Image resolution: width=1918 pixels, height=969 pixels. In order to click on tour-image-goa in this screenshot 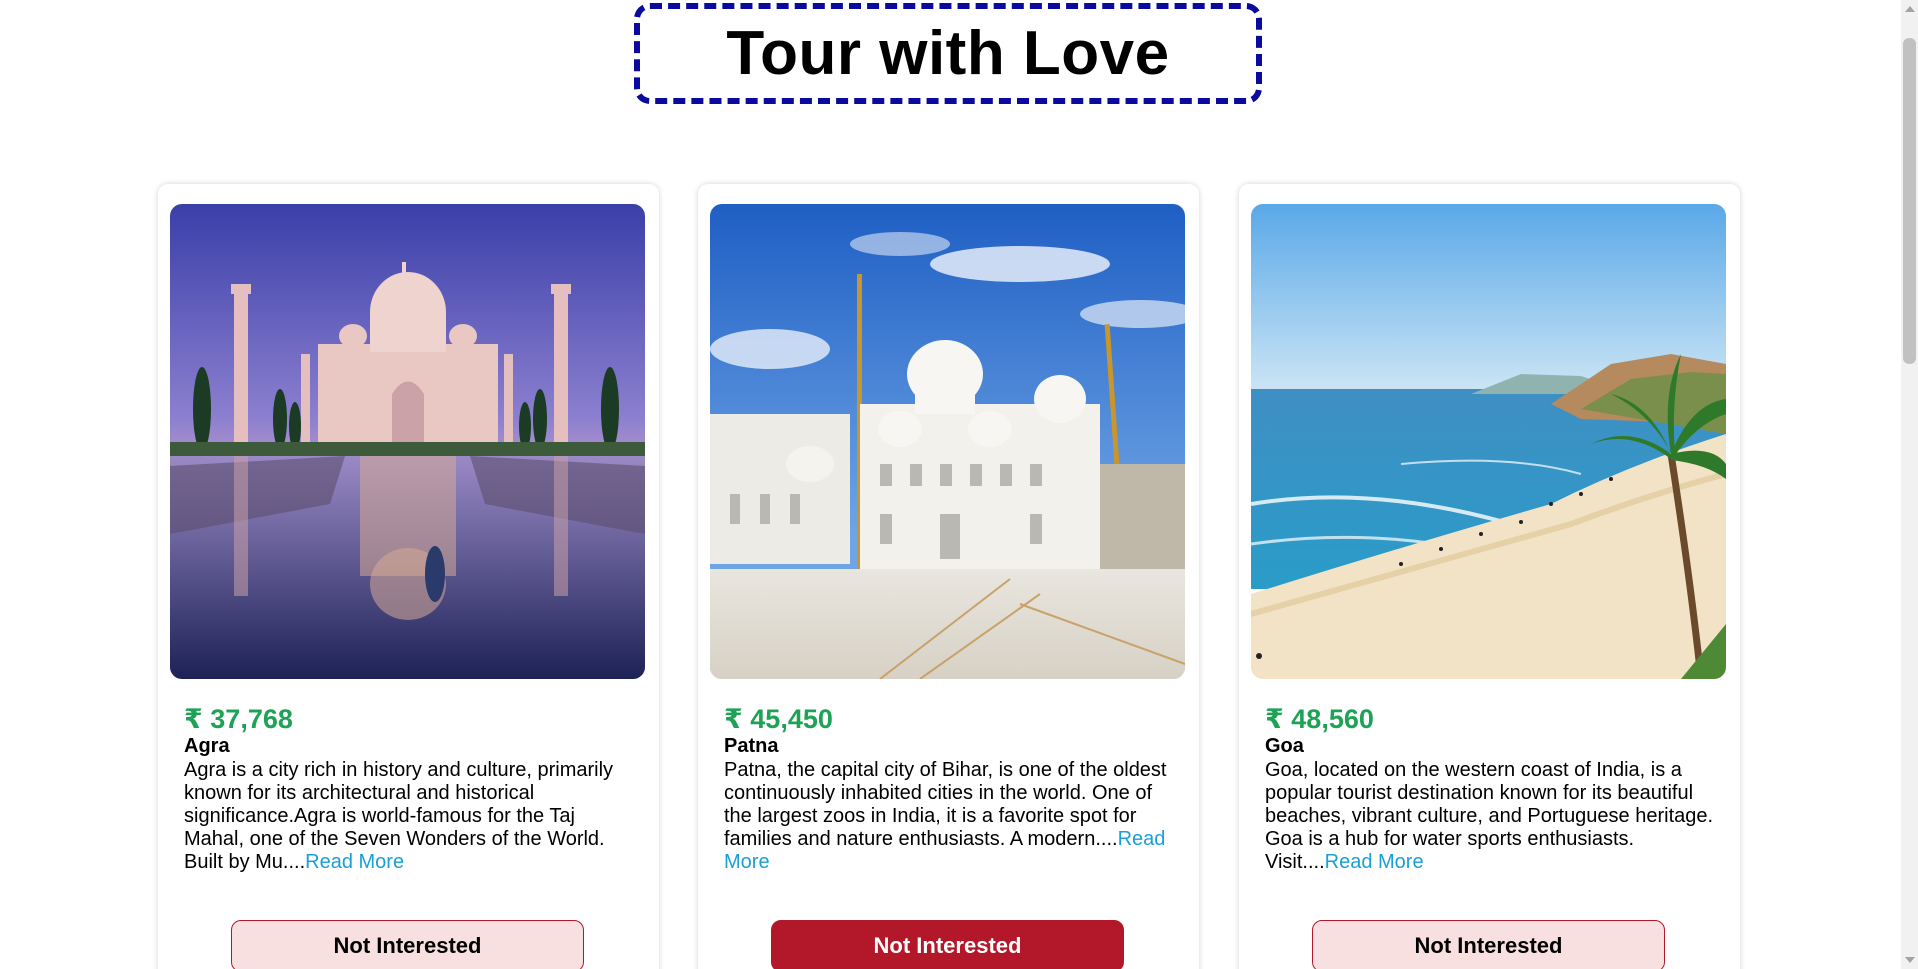, I will do `click(1488, 441)`.